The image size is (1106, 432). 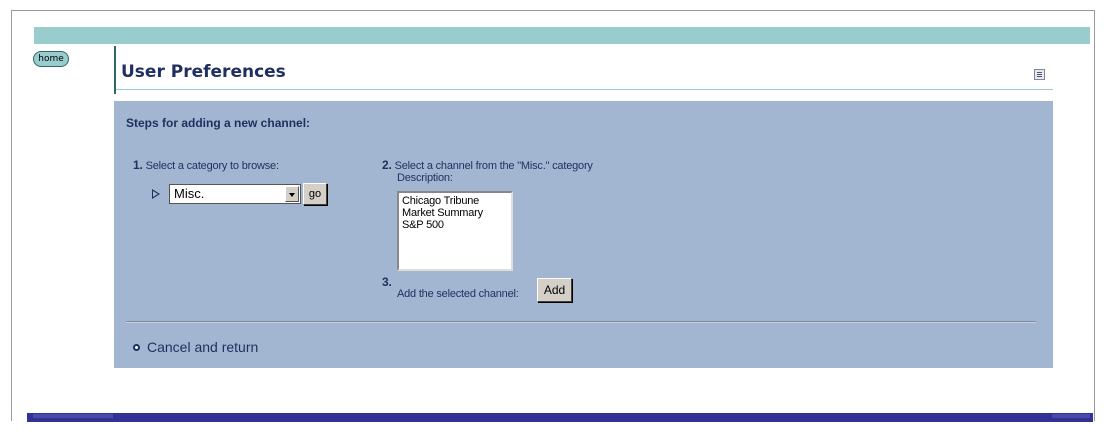 What do you see at coordinates (1071, 416) in the screenshot?
I see `status-bar-right-segment` at bounding box center [1071, 416].